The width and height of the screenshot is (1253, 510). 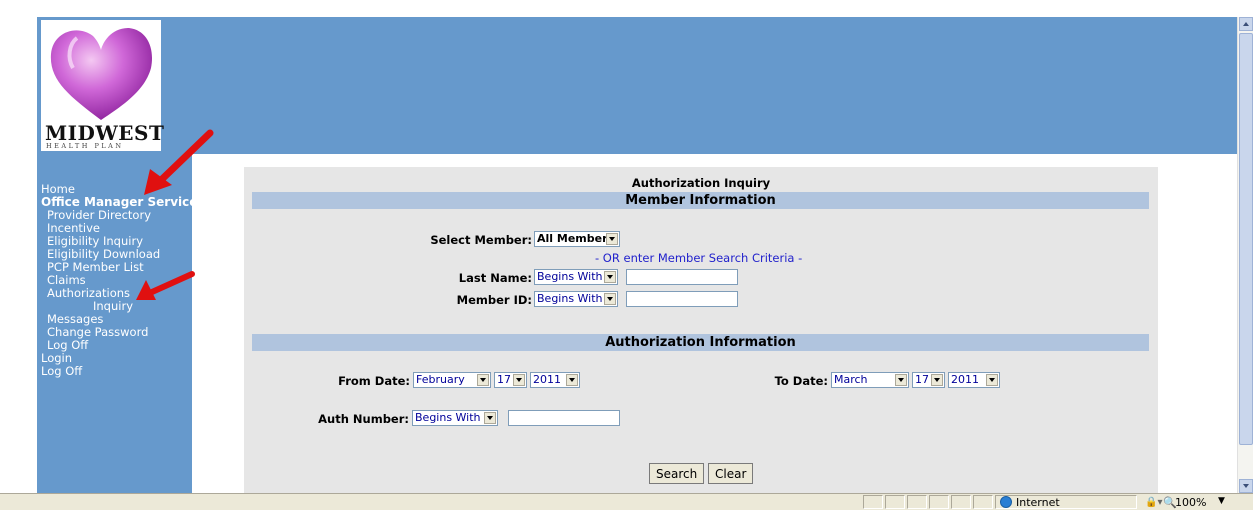 I want to click on to-month-value: March, so click(x=851, y=379).